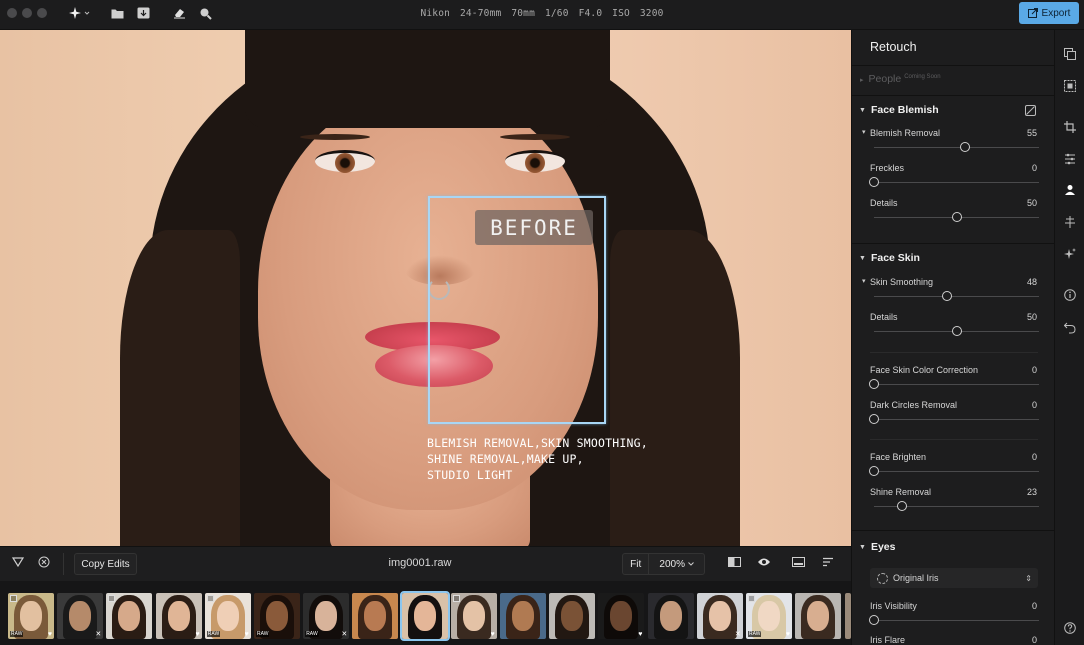 Image resolution: width=1084 pixels, height=645 pixels. What do you see at coordinates (1070, 628) in the screenshot?
I see `help-icon` at bounding box center [1070, 628].